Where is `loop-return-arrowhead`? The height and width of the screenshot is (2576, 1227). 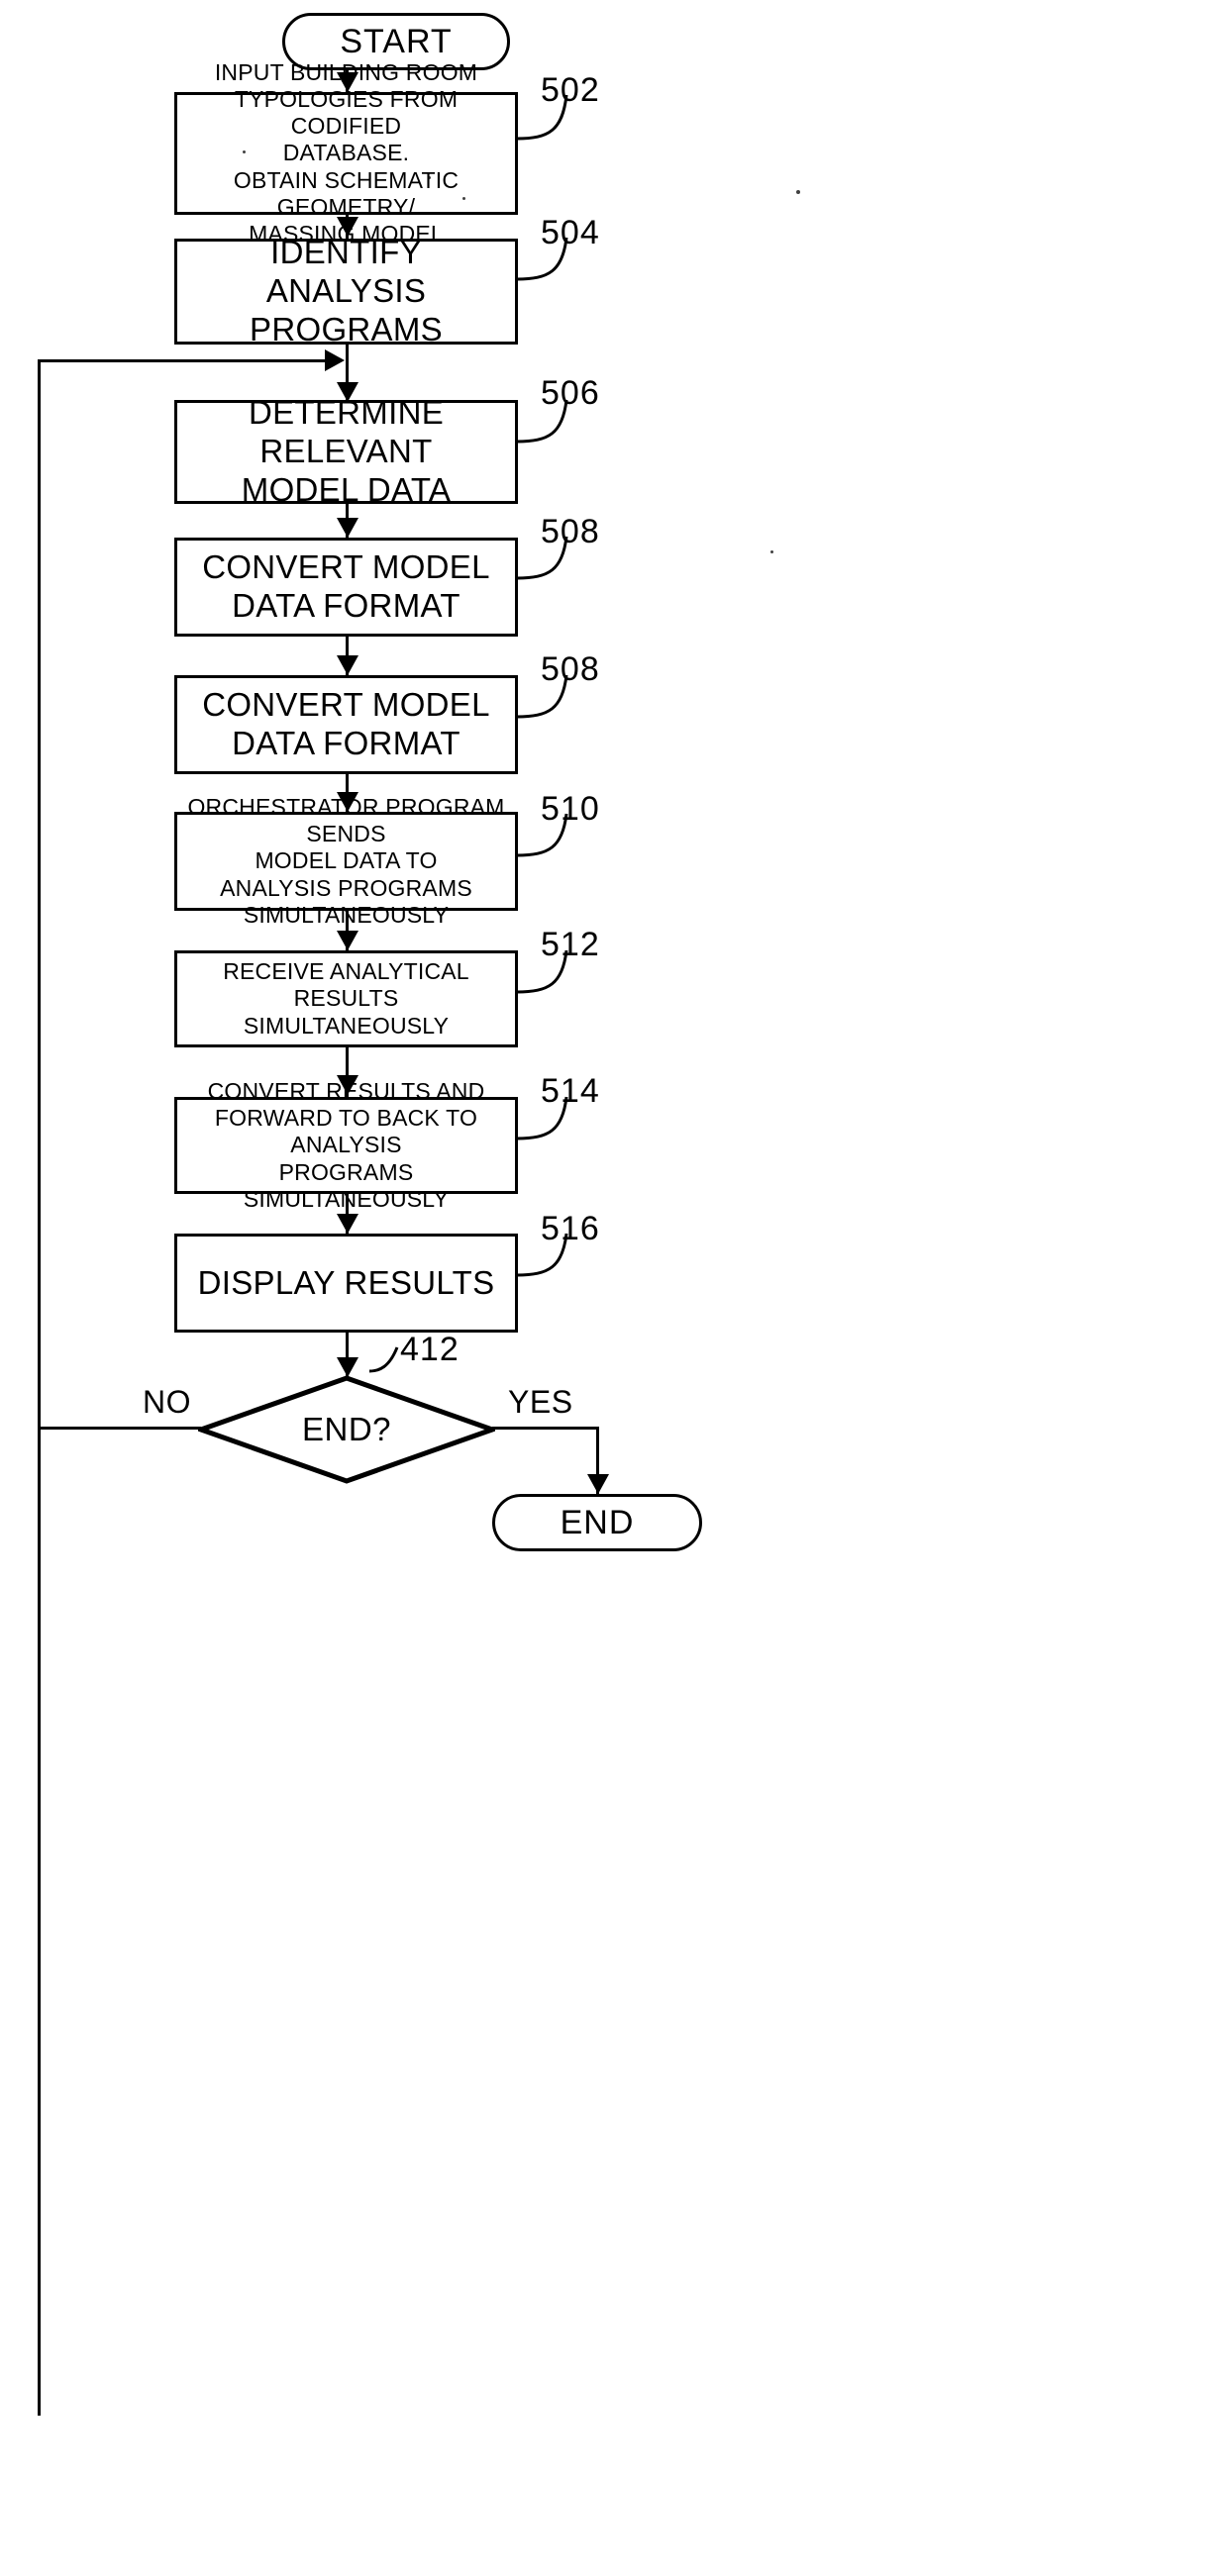 loop-return-arrowhead is located at coordinates (335, 360).